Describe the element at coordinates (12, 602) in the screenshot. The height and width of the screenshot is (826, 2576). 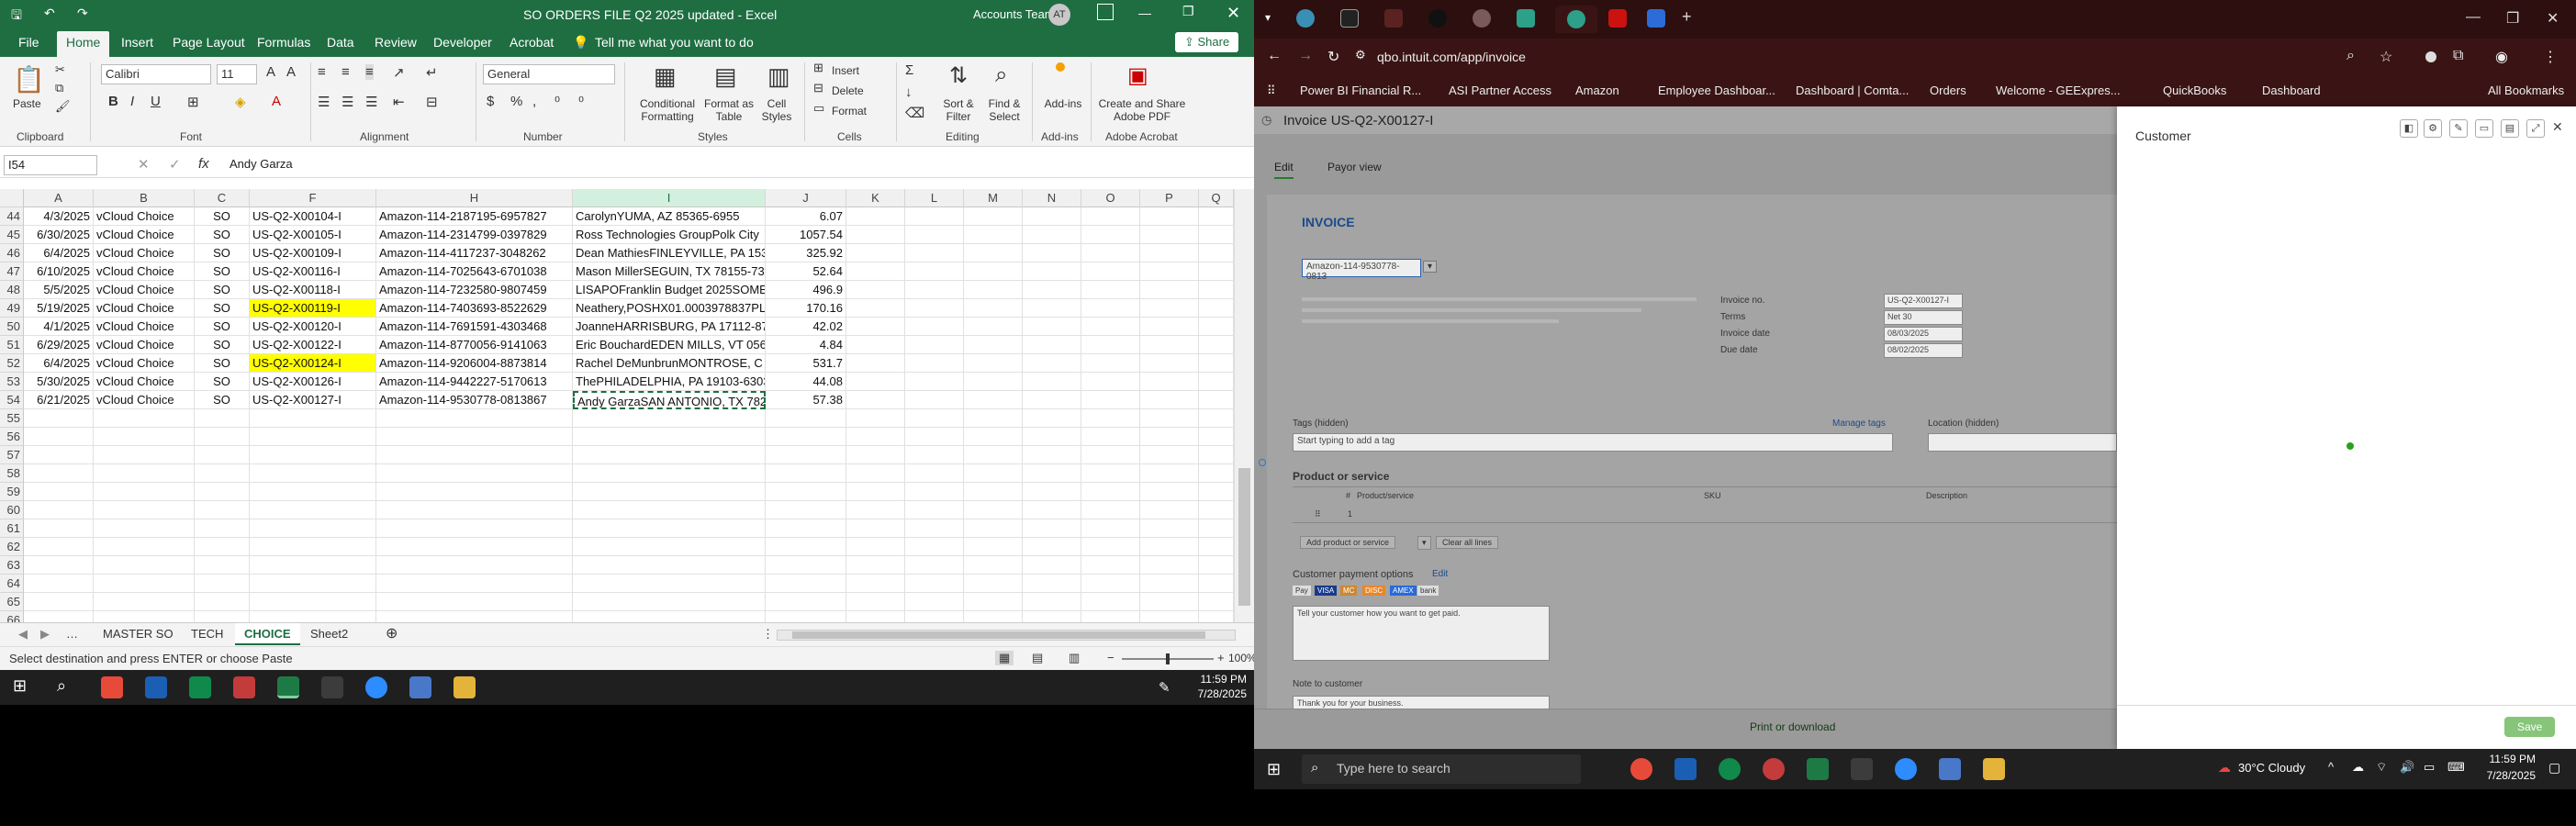
I see `row-header: 65` at that location.